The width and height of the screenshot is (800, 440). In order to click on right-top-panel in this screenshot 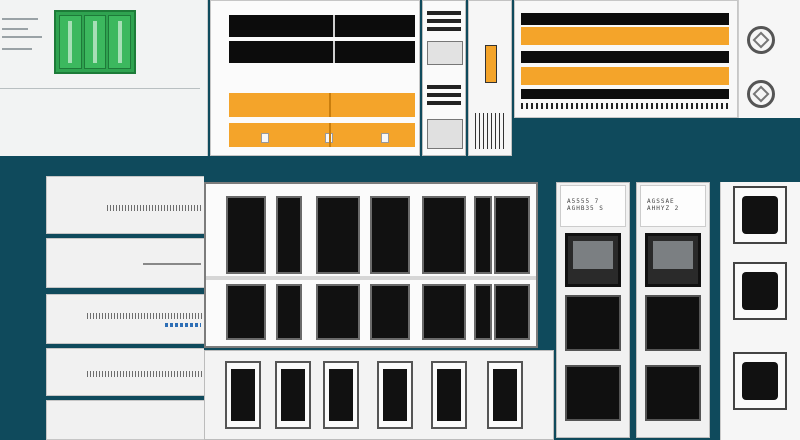, I will do `click(626, 59)`.